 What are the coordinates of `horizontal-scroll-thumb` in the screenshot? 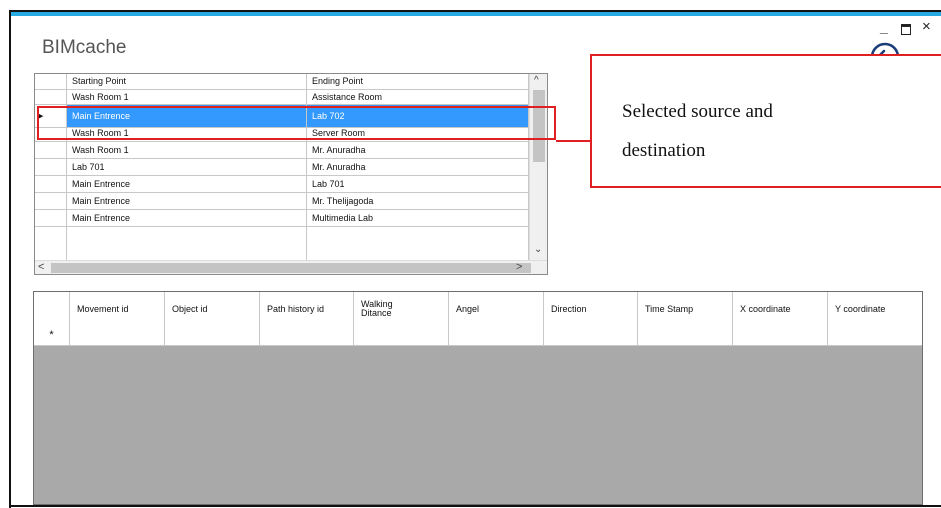 It's located at (291, 268).